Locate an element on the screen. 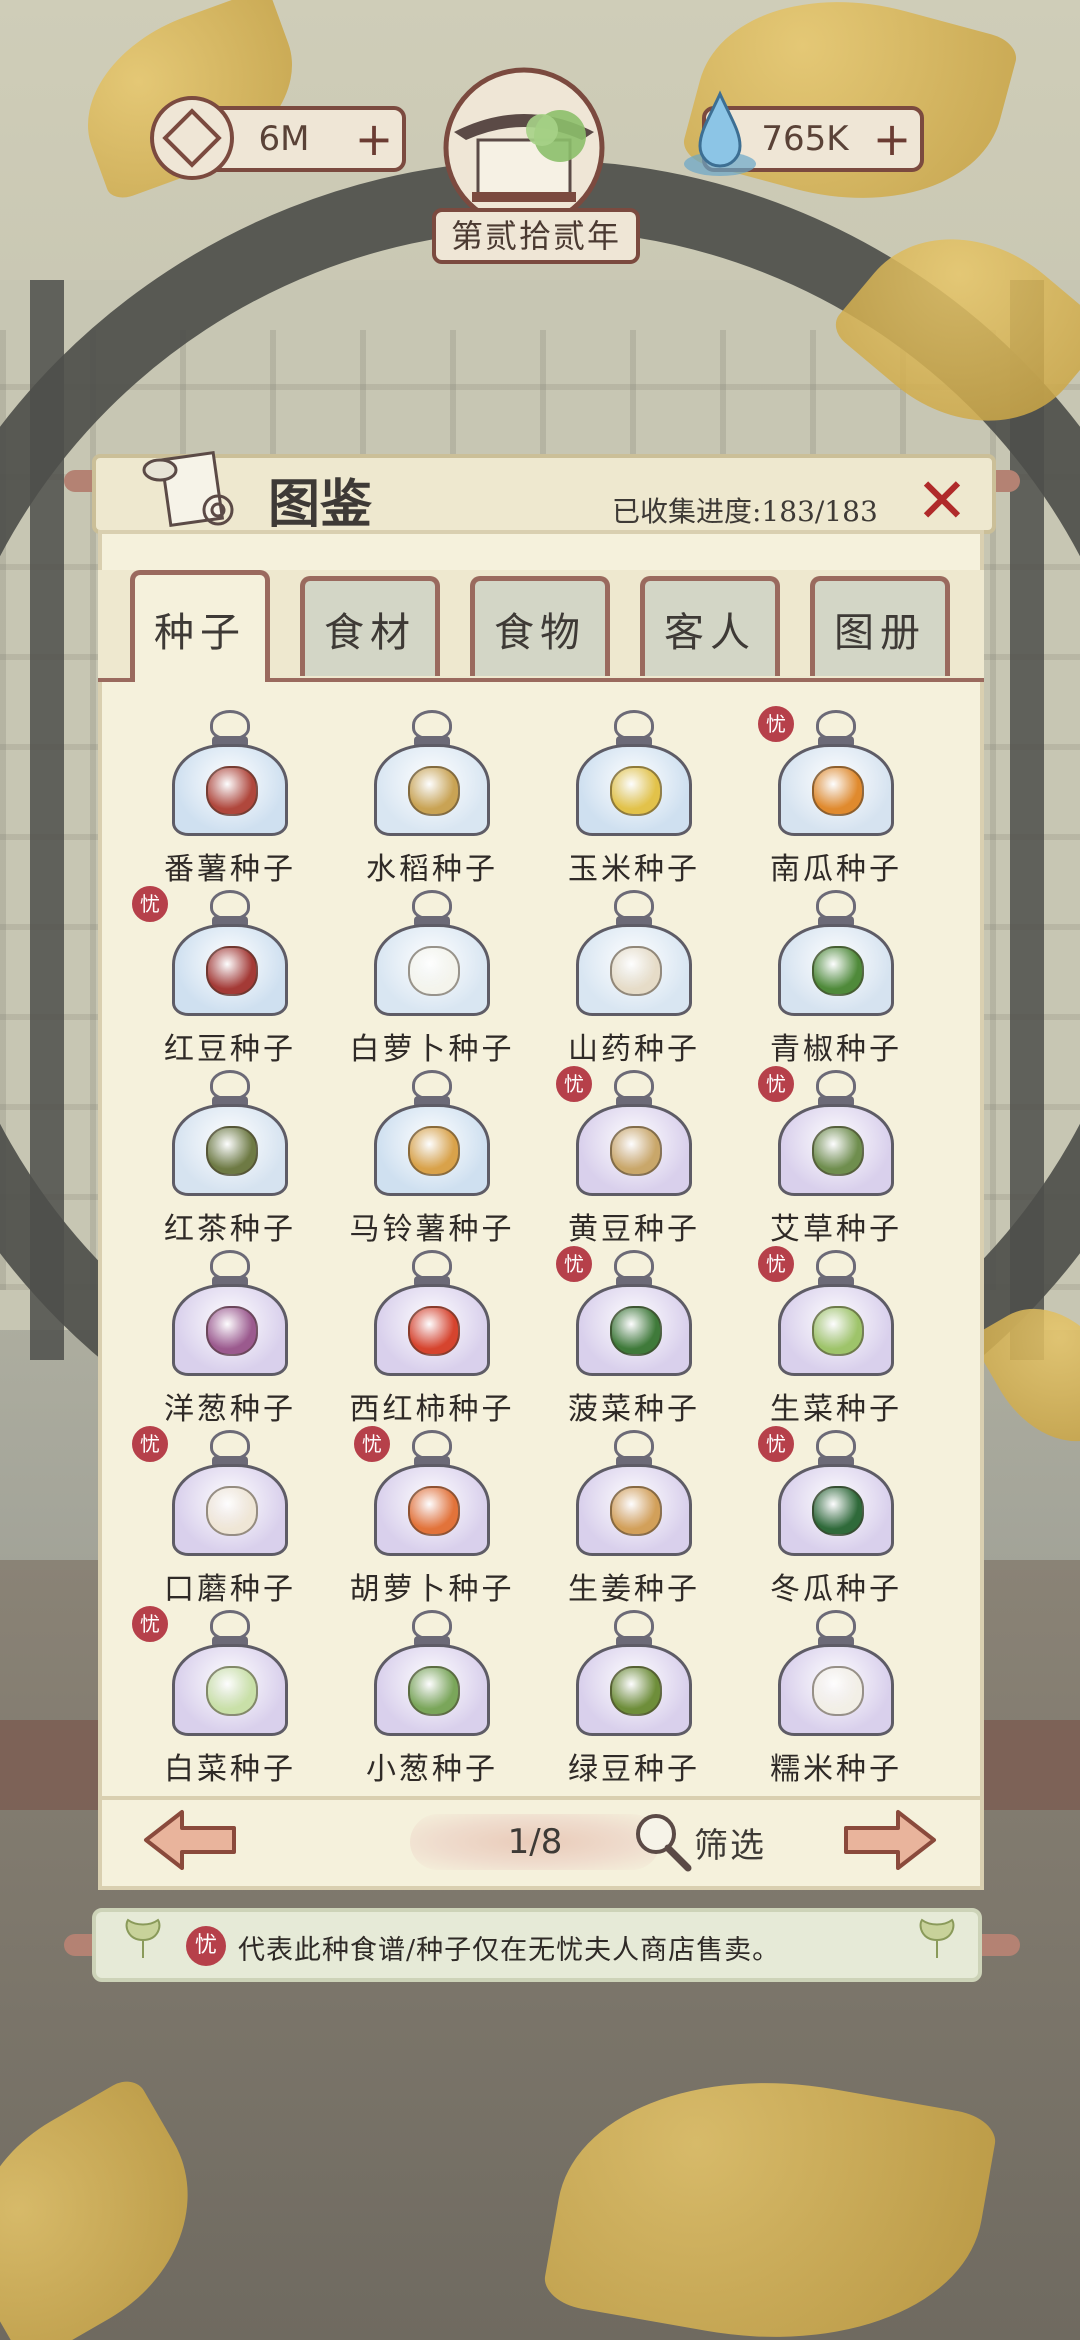  seed-name: 绿豆种子 is located at coordinates (634, 1769).